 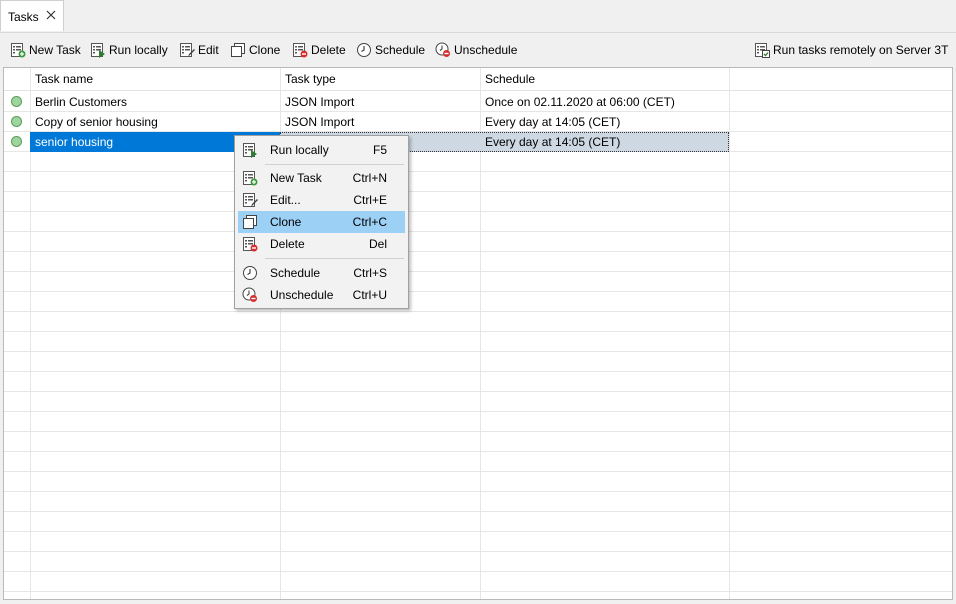 I want to click on new-task-label: New Task, so click(x=55, y=50).